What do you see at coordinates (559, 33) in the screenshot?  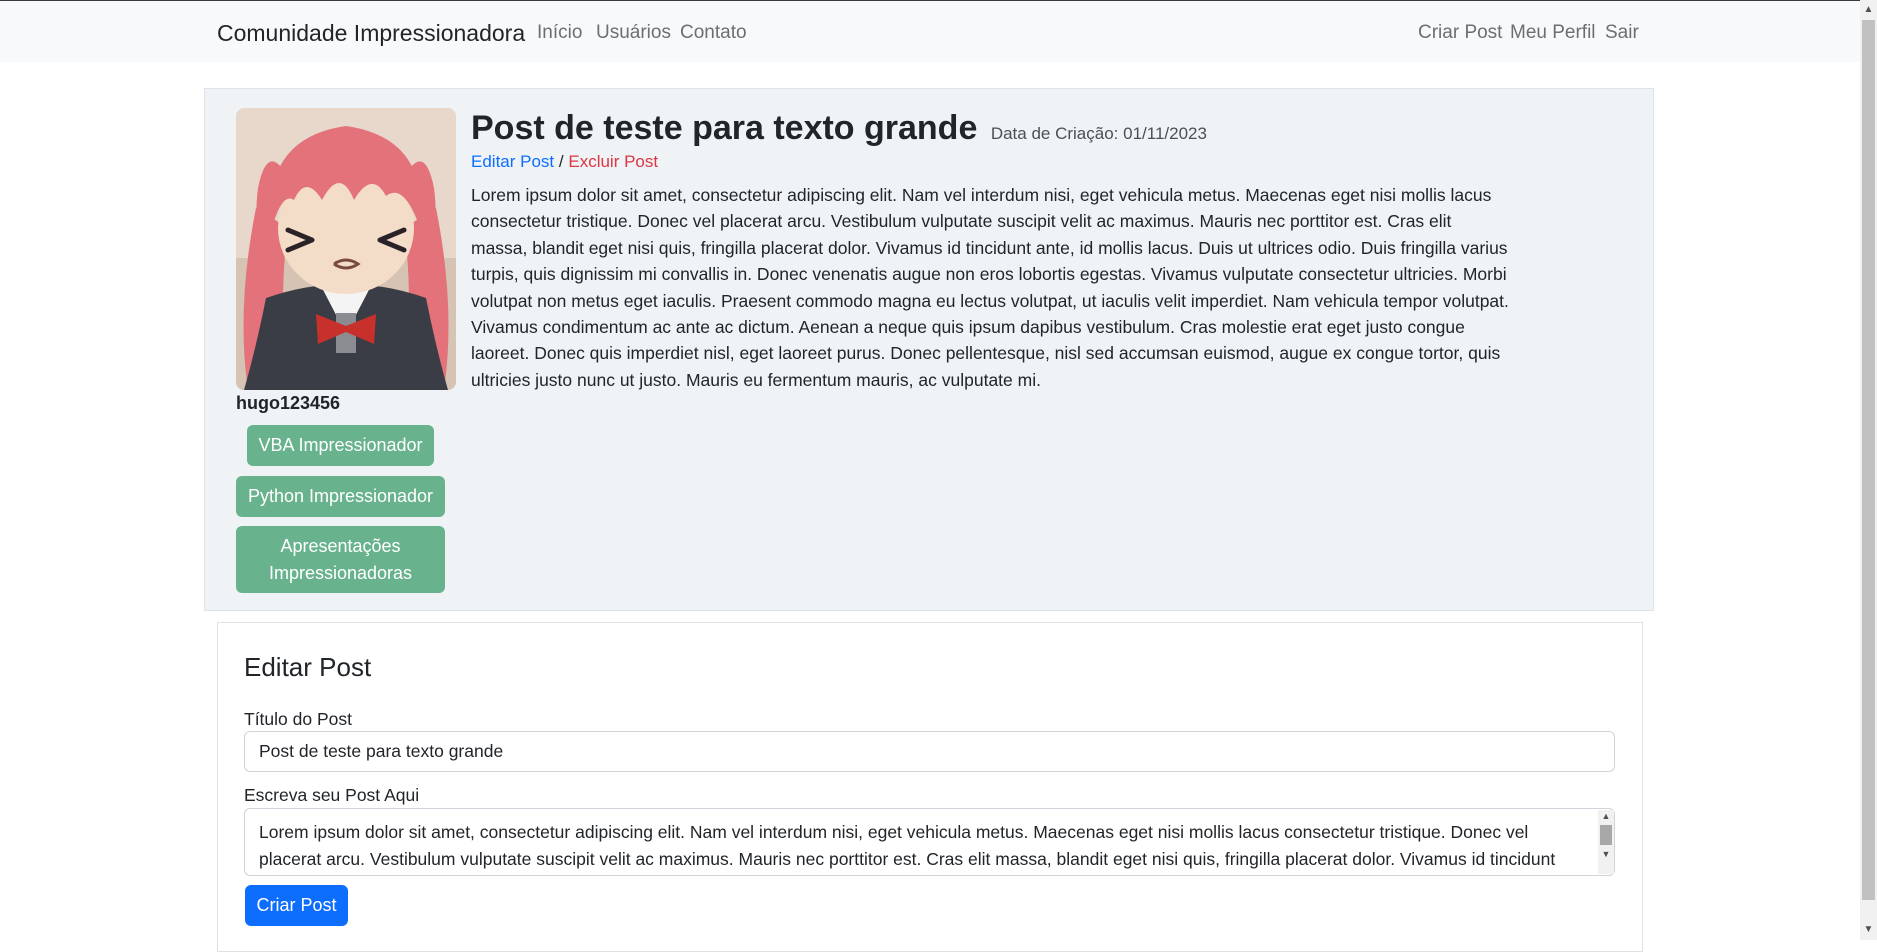 I see `nav-link-inicio: Início` at bounding box center [559, 33].